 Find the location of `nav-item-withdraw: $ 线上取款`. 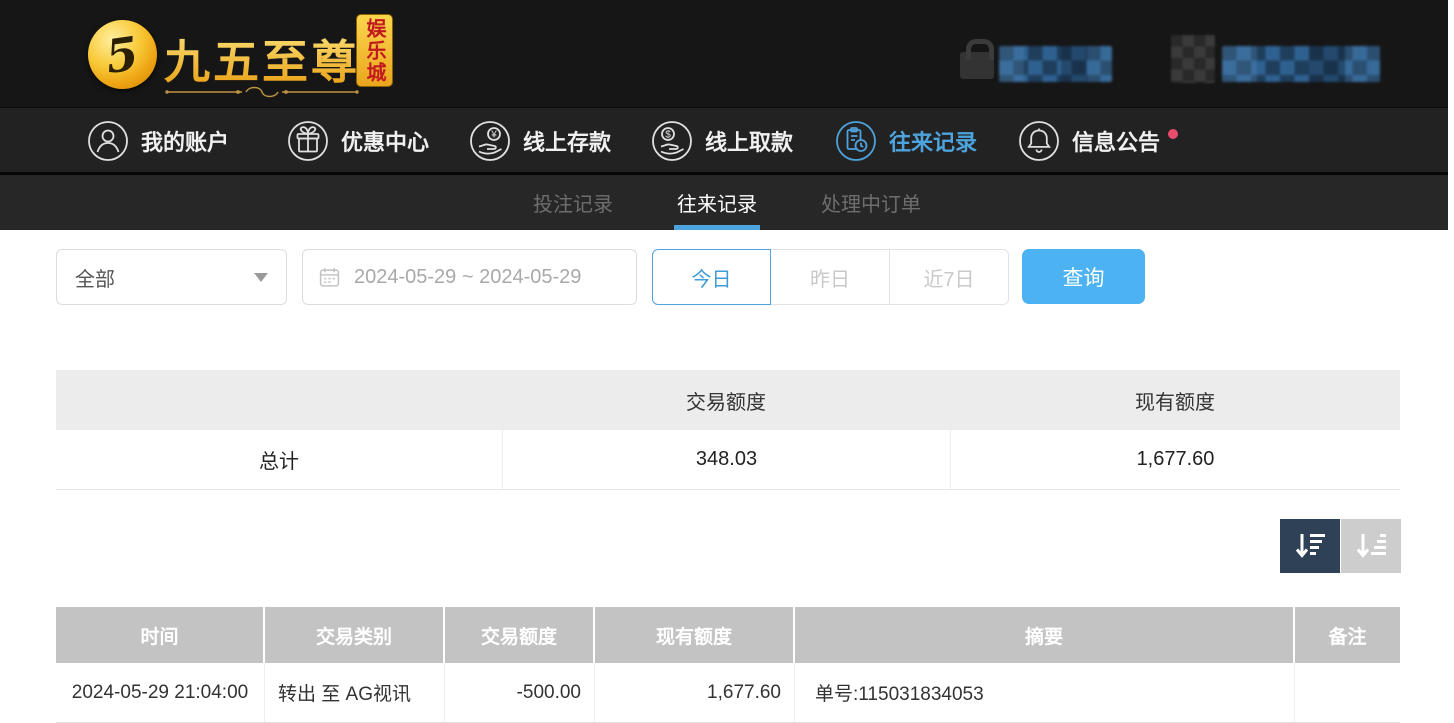

nav-item-withdraw: $ 线上取款 is located at coordinates (721, 140).